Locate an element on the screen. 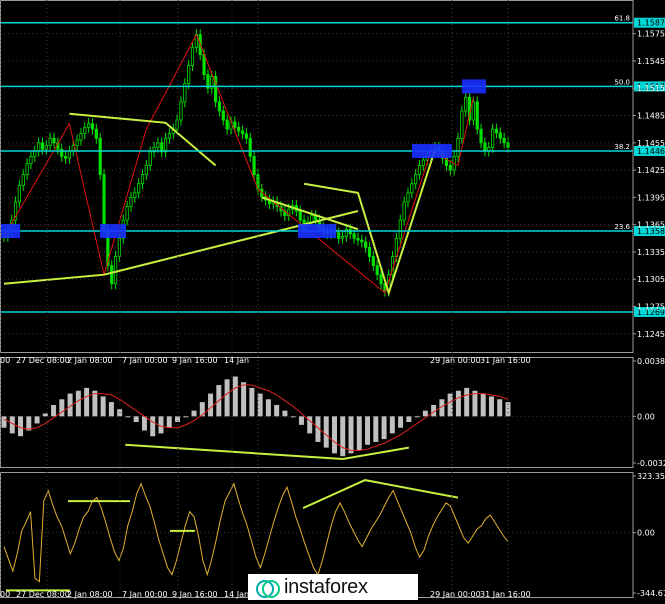  price-tick-label-0: 1.1245 is located at coordinates (651, 334).